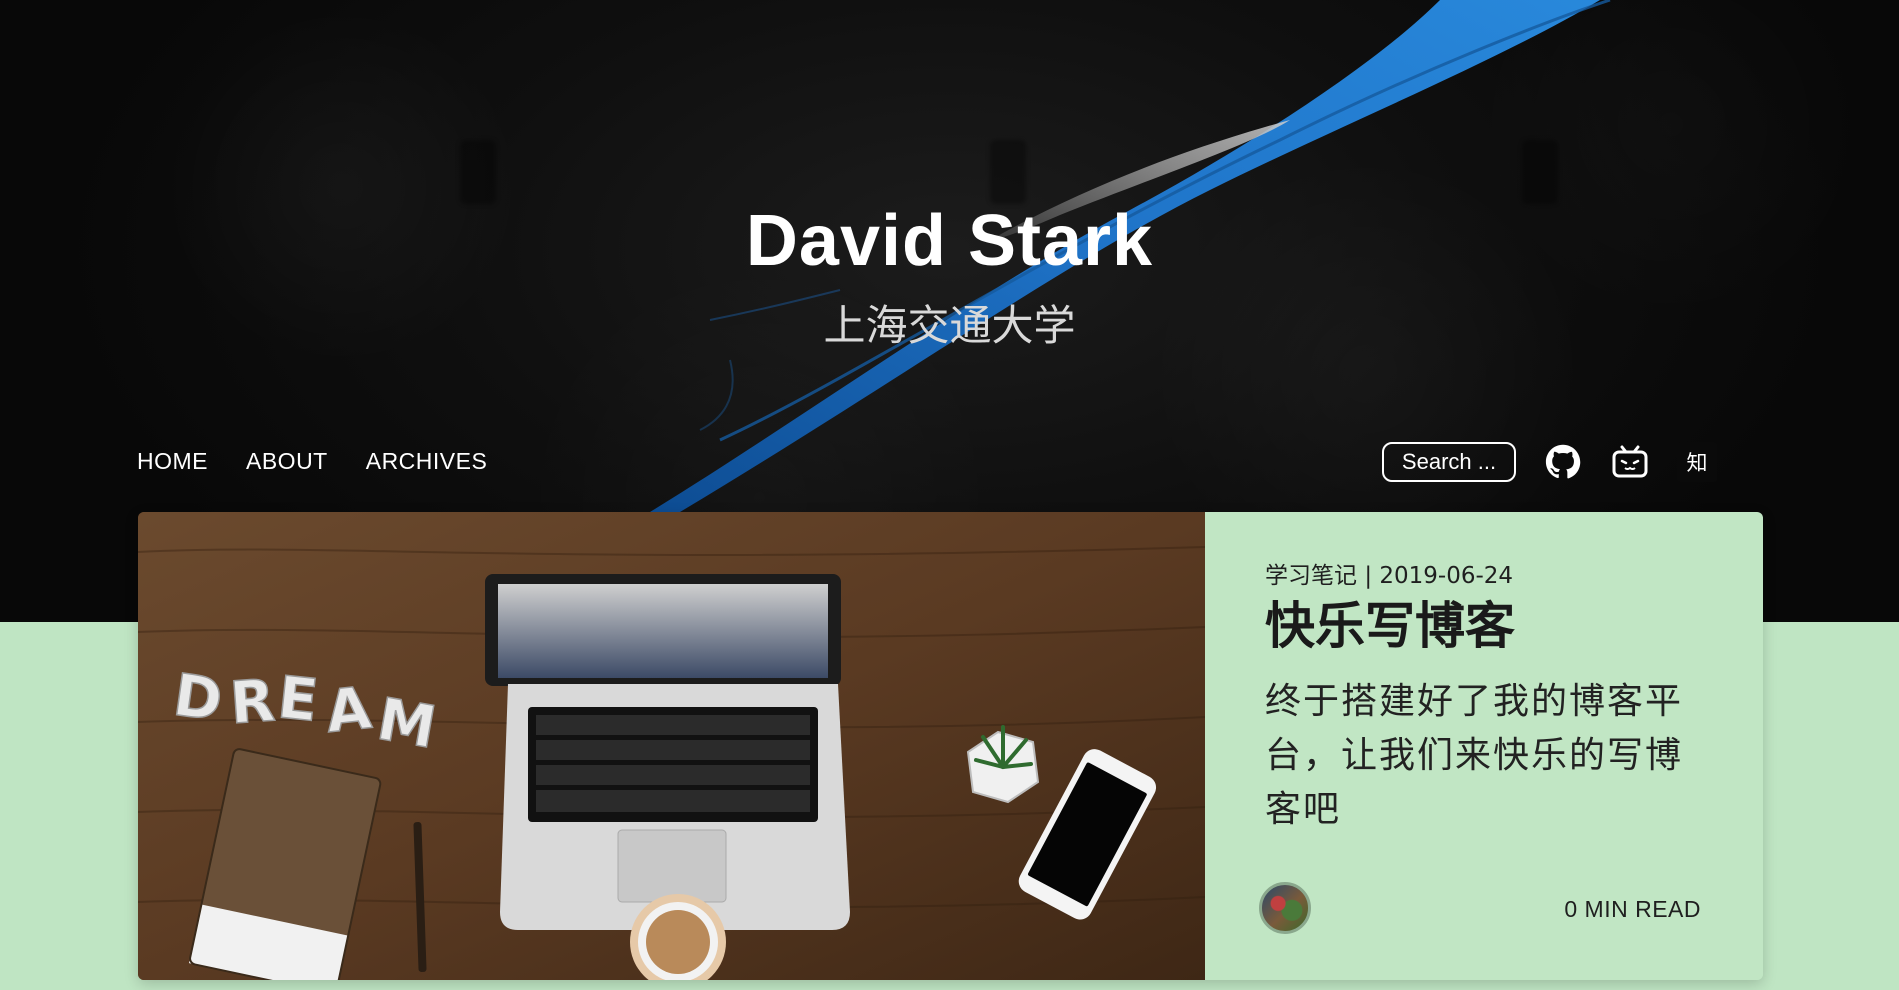  What do you see at coordinates (406, 723) in the screenshot?
I see `svg-text: M` at bounding box center [406, 723].